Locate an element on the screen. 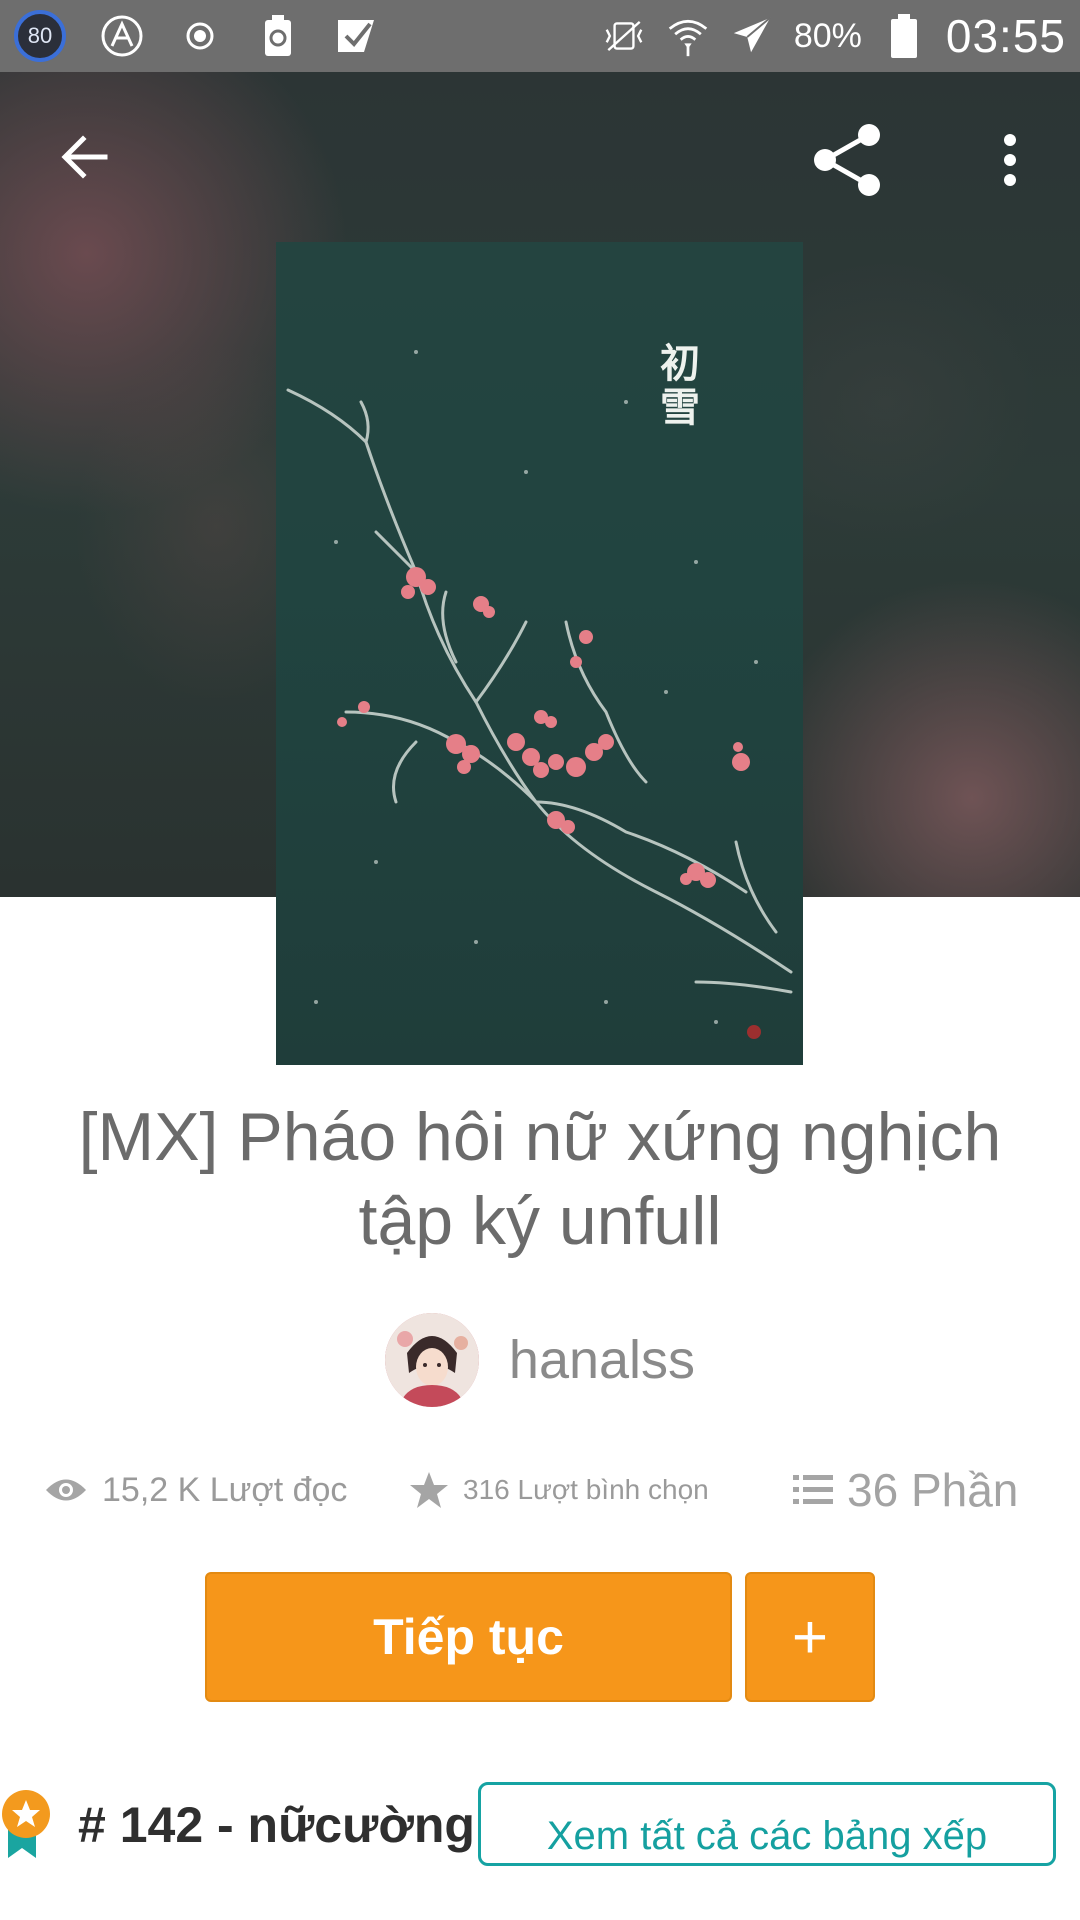 The width and height of the screenshot is (1080, 1920). share-button is located at coordinates (848, 160).